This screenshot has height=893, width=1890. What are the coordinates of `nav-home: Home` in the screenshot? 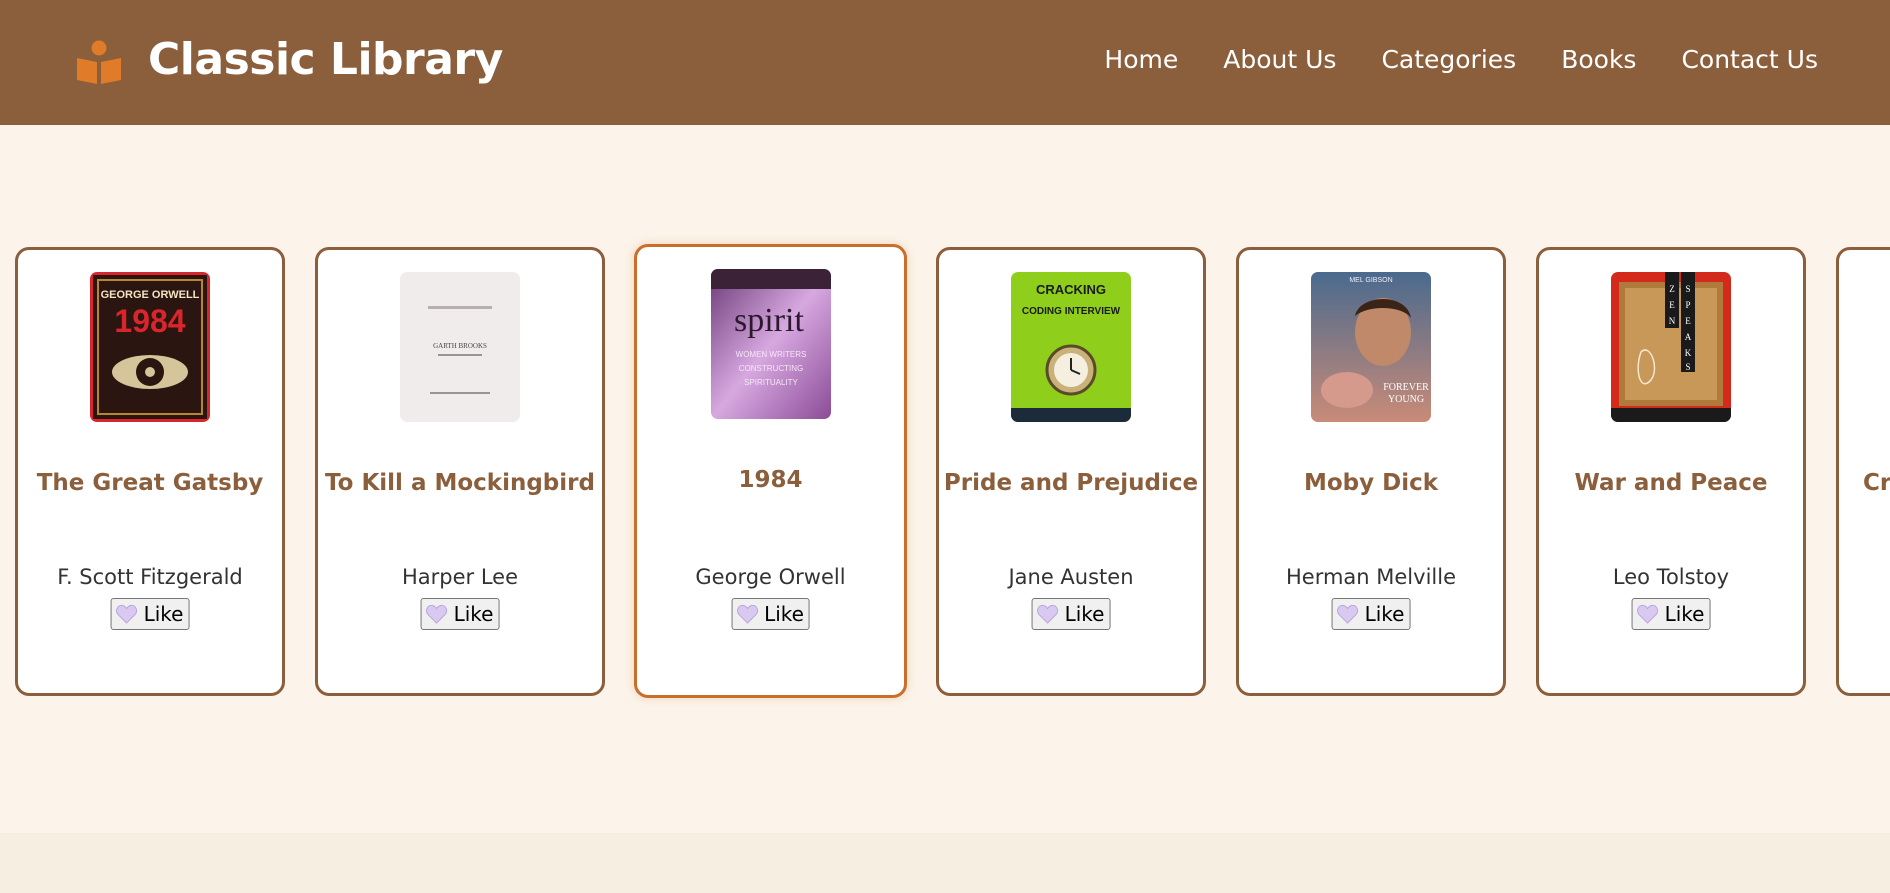 It's located at (1141, 59).